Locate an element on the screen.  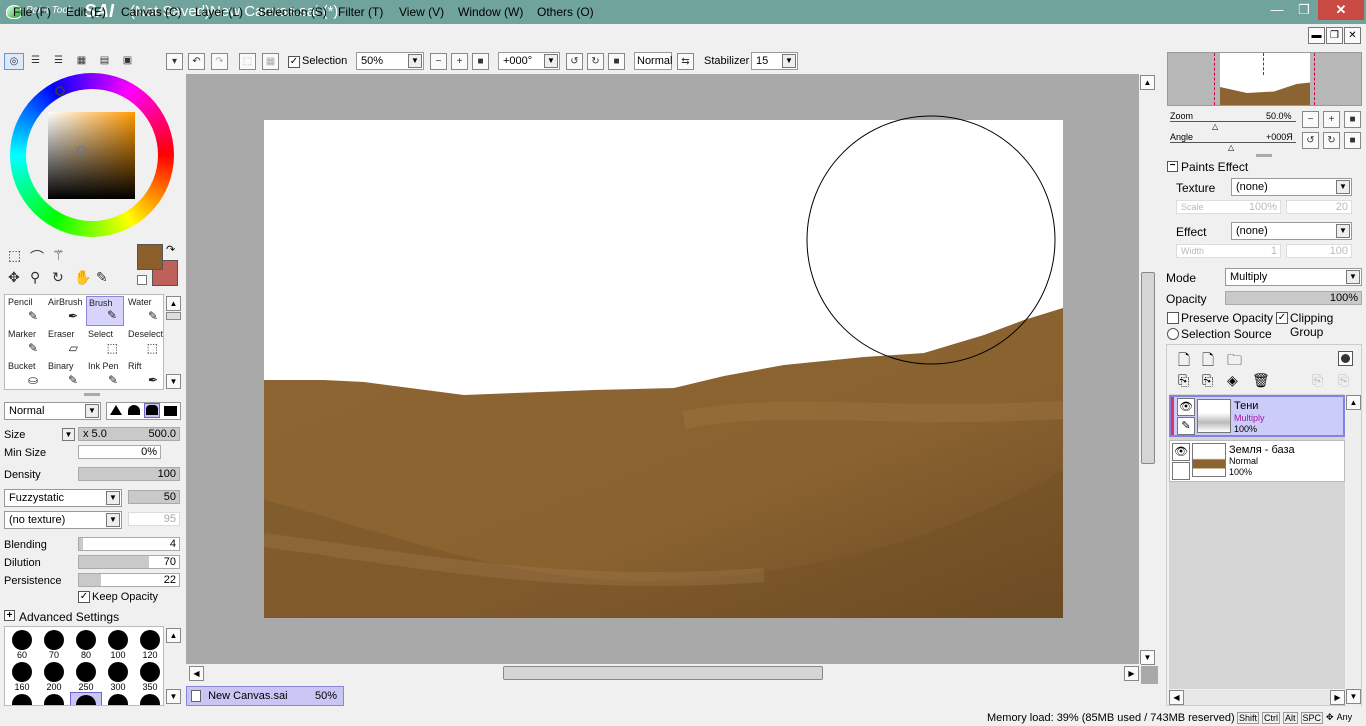
collapse-minus-icon: − is located at coordinates (1172, 166).